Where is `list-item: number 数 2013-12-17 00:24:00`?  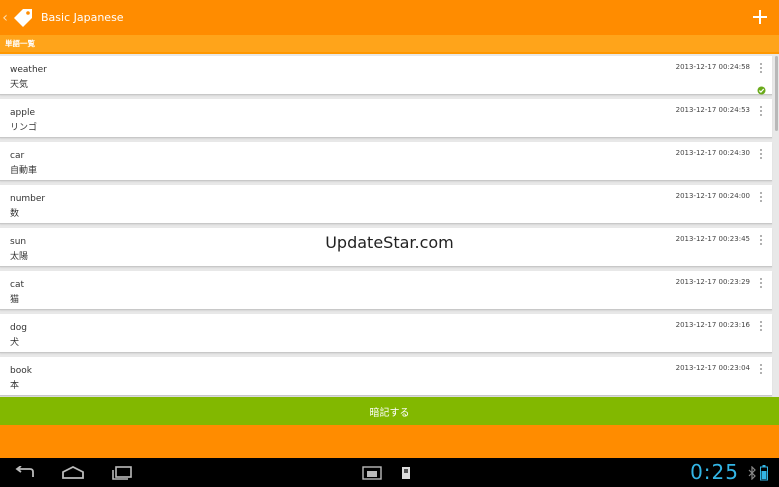
list-item: number 数 2013-12-17 00:24:00 is located at coordinates (386, 204).